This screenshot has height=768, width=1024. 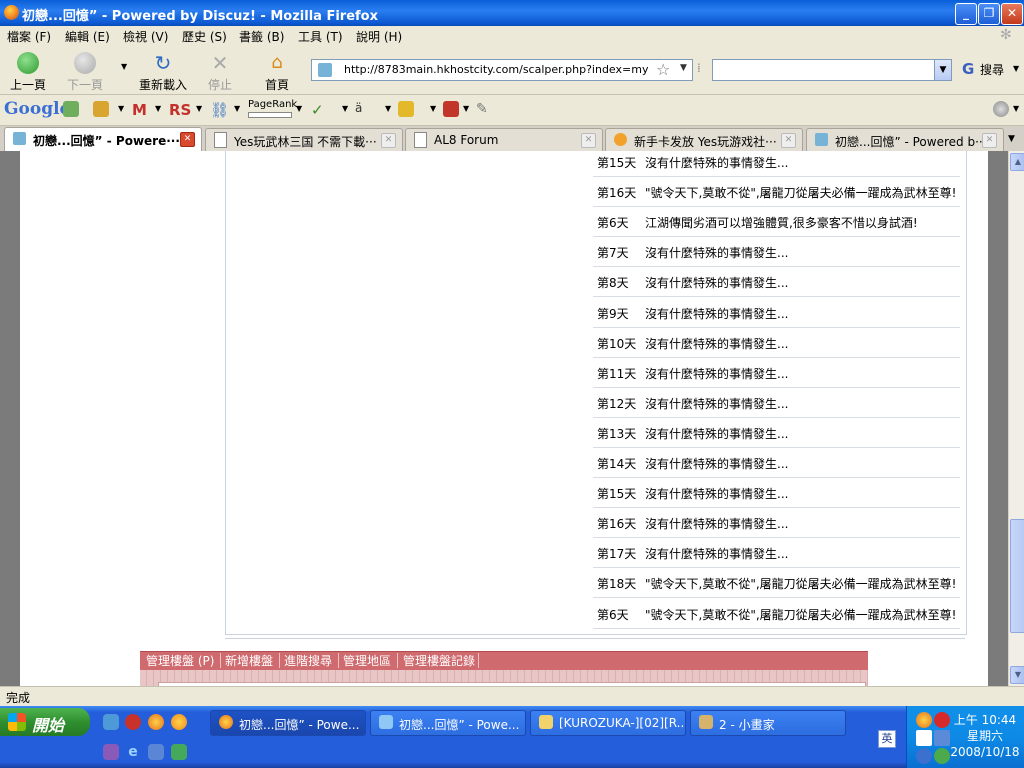 I want to click on tray-play-icon, so click(x=924, y=738).